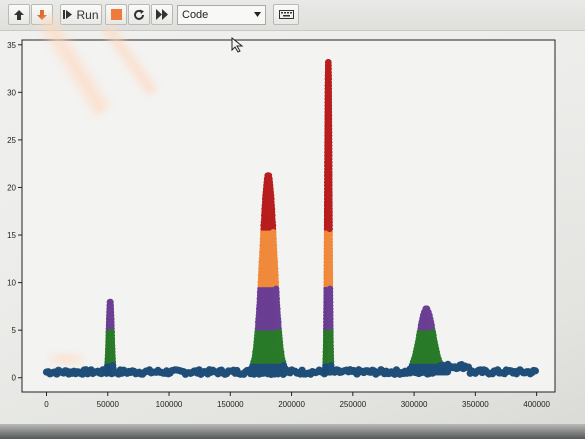 The height and width of the screenshot is (439, 585). Describe the element at coordinates (11, 283) in the screenshot. I see `y-tick-label: 10` at that location.